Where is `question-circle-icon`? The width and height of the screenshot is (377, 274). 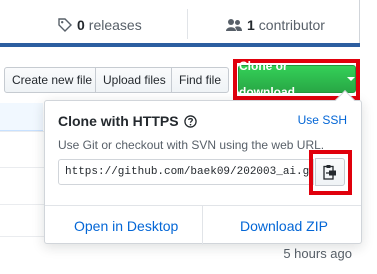
question-circle-icon is located at coordinates (190, 121).